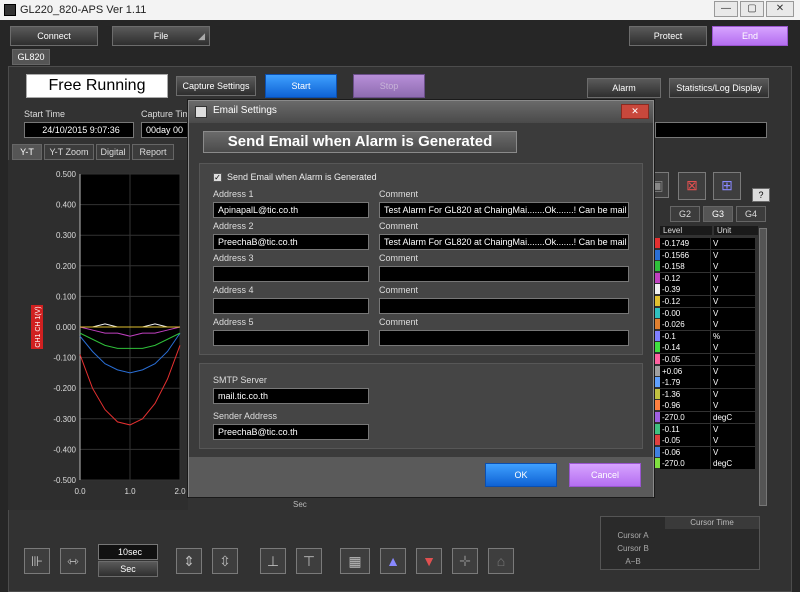  What do you see at coordinates (685, 243) in the screenshot?
I see `level-cell: -0.1749` at bounding box center [685, 243].